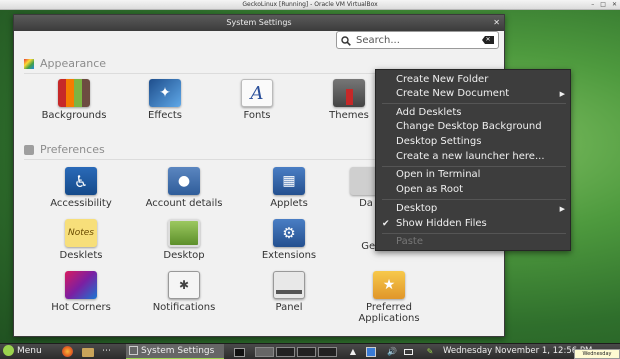  I want to click on window-controls: ✕, so click(496, 23).